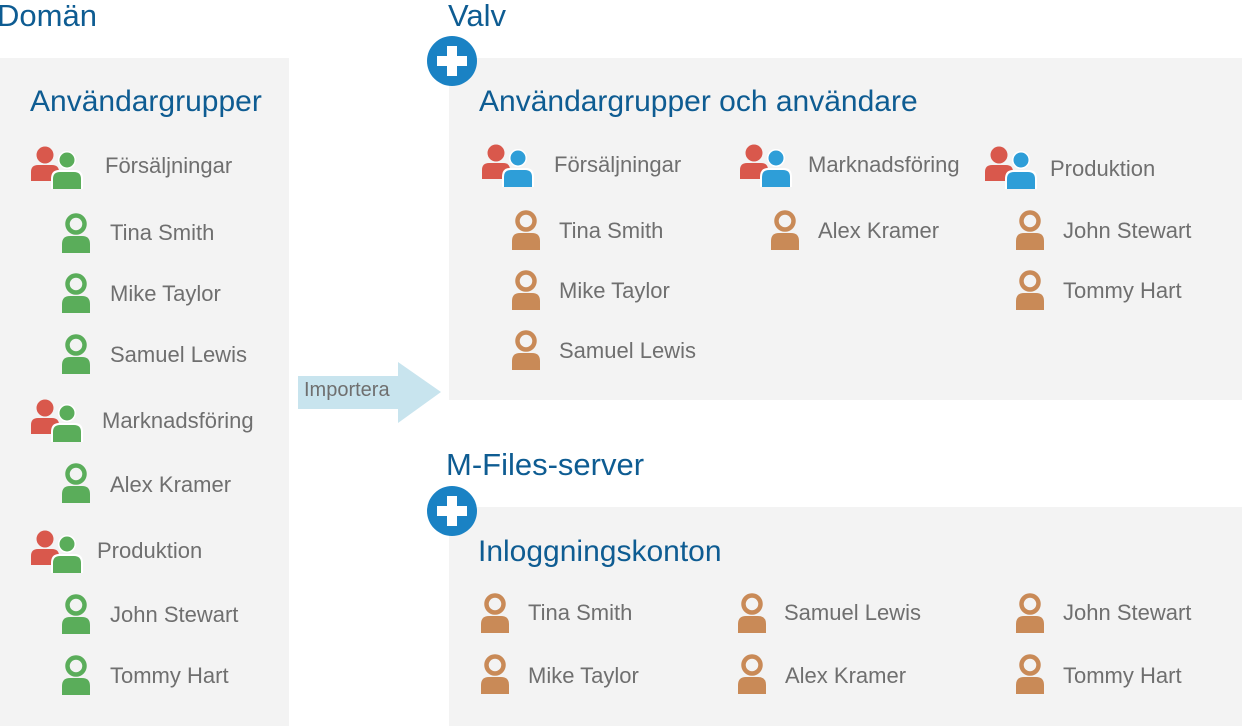  I want to click on account-label: John Stewart, so click(1127, 612).